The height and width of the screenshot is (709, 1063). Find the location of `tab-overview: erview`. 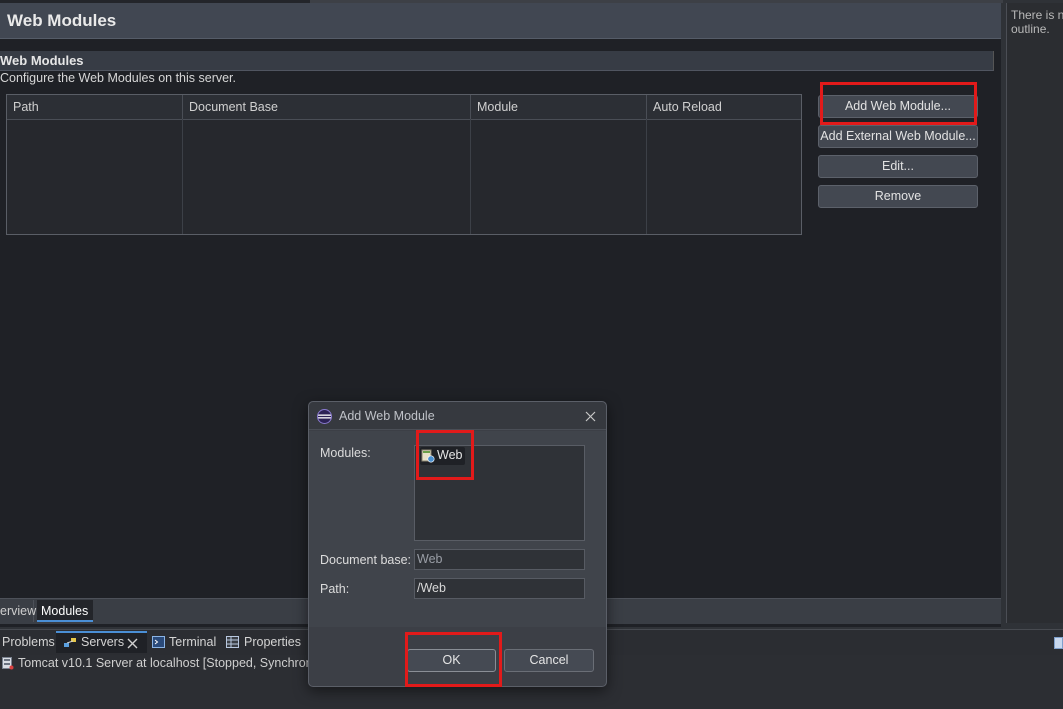

tab-overview: erview is located at coordinates (18, 611).